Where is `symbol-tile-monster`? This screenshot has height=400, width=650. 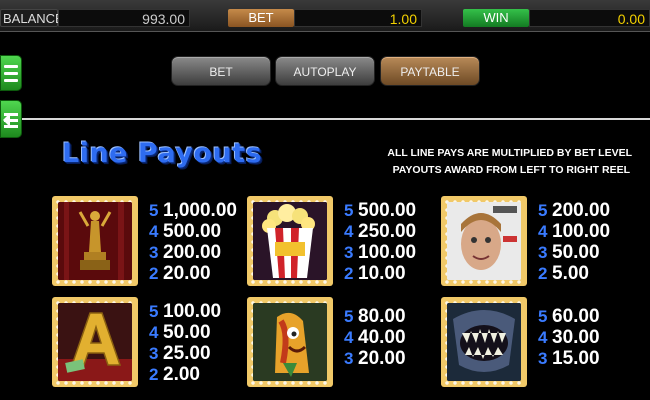 symbol-tile-monster is located at coordinates (484, 342).